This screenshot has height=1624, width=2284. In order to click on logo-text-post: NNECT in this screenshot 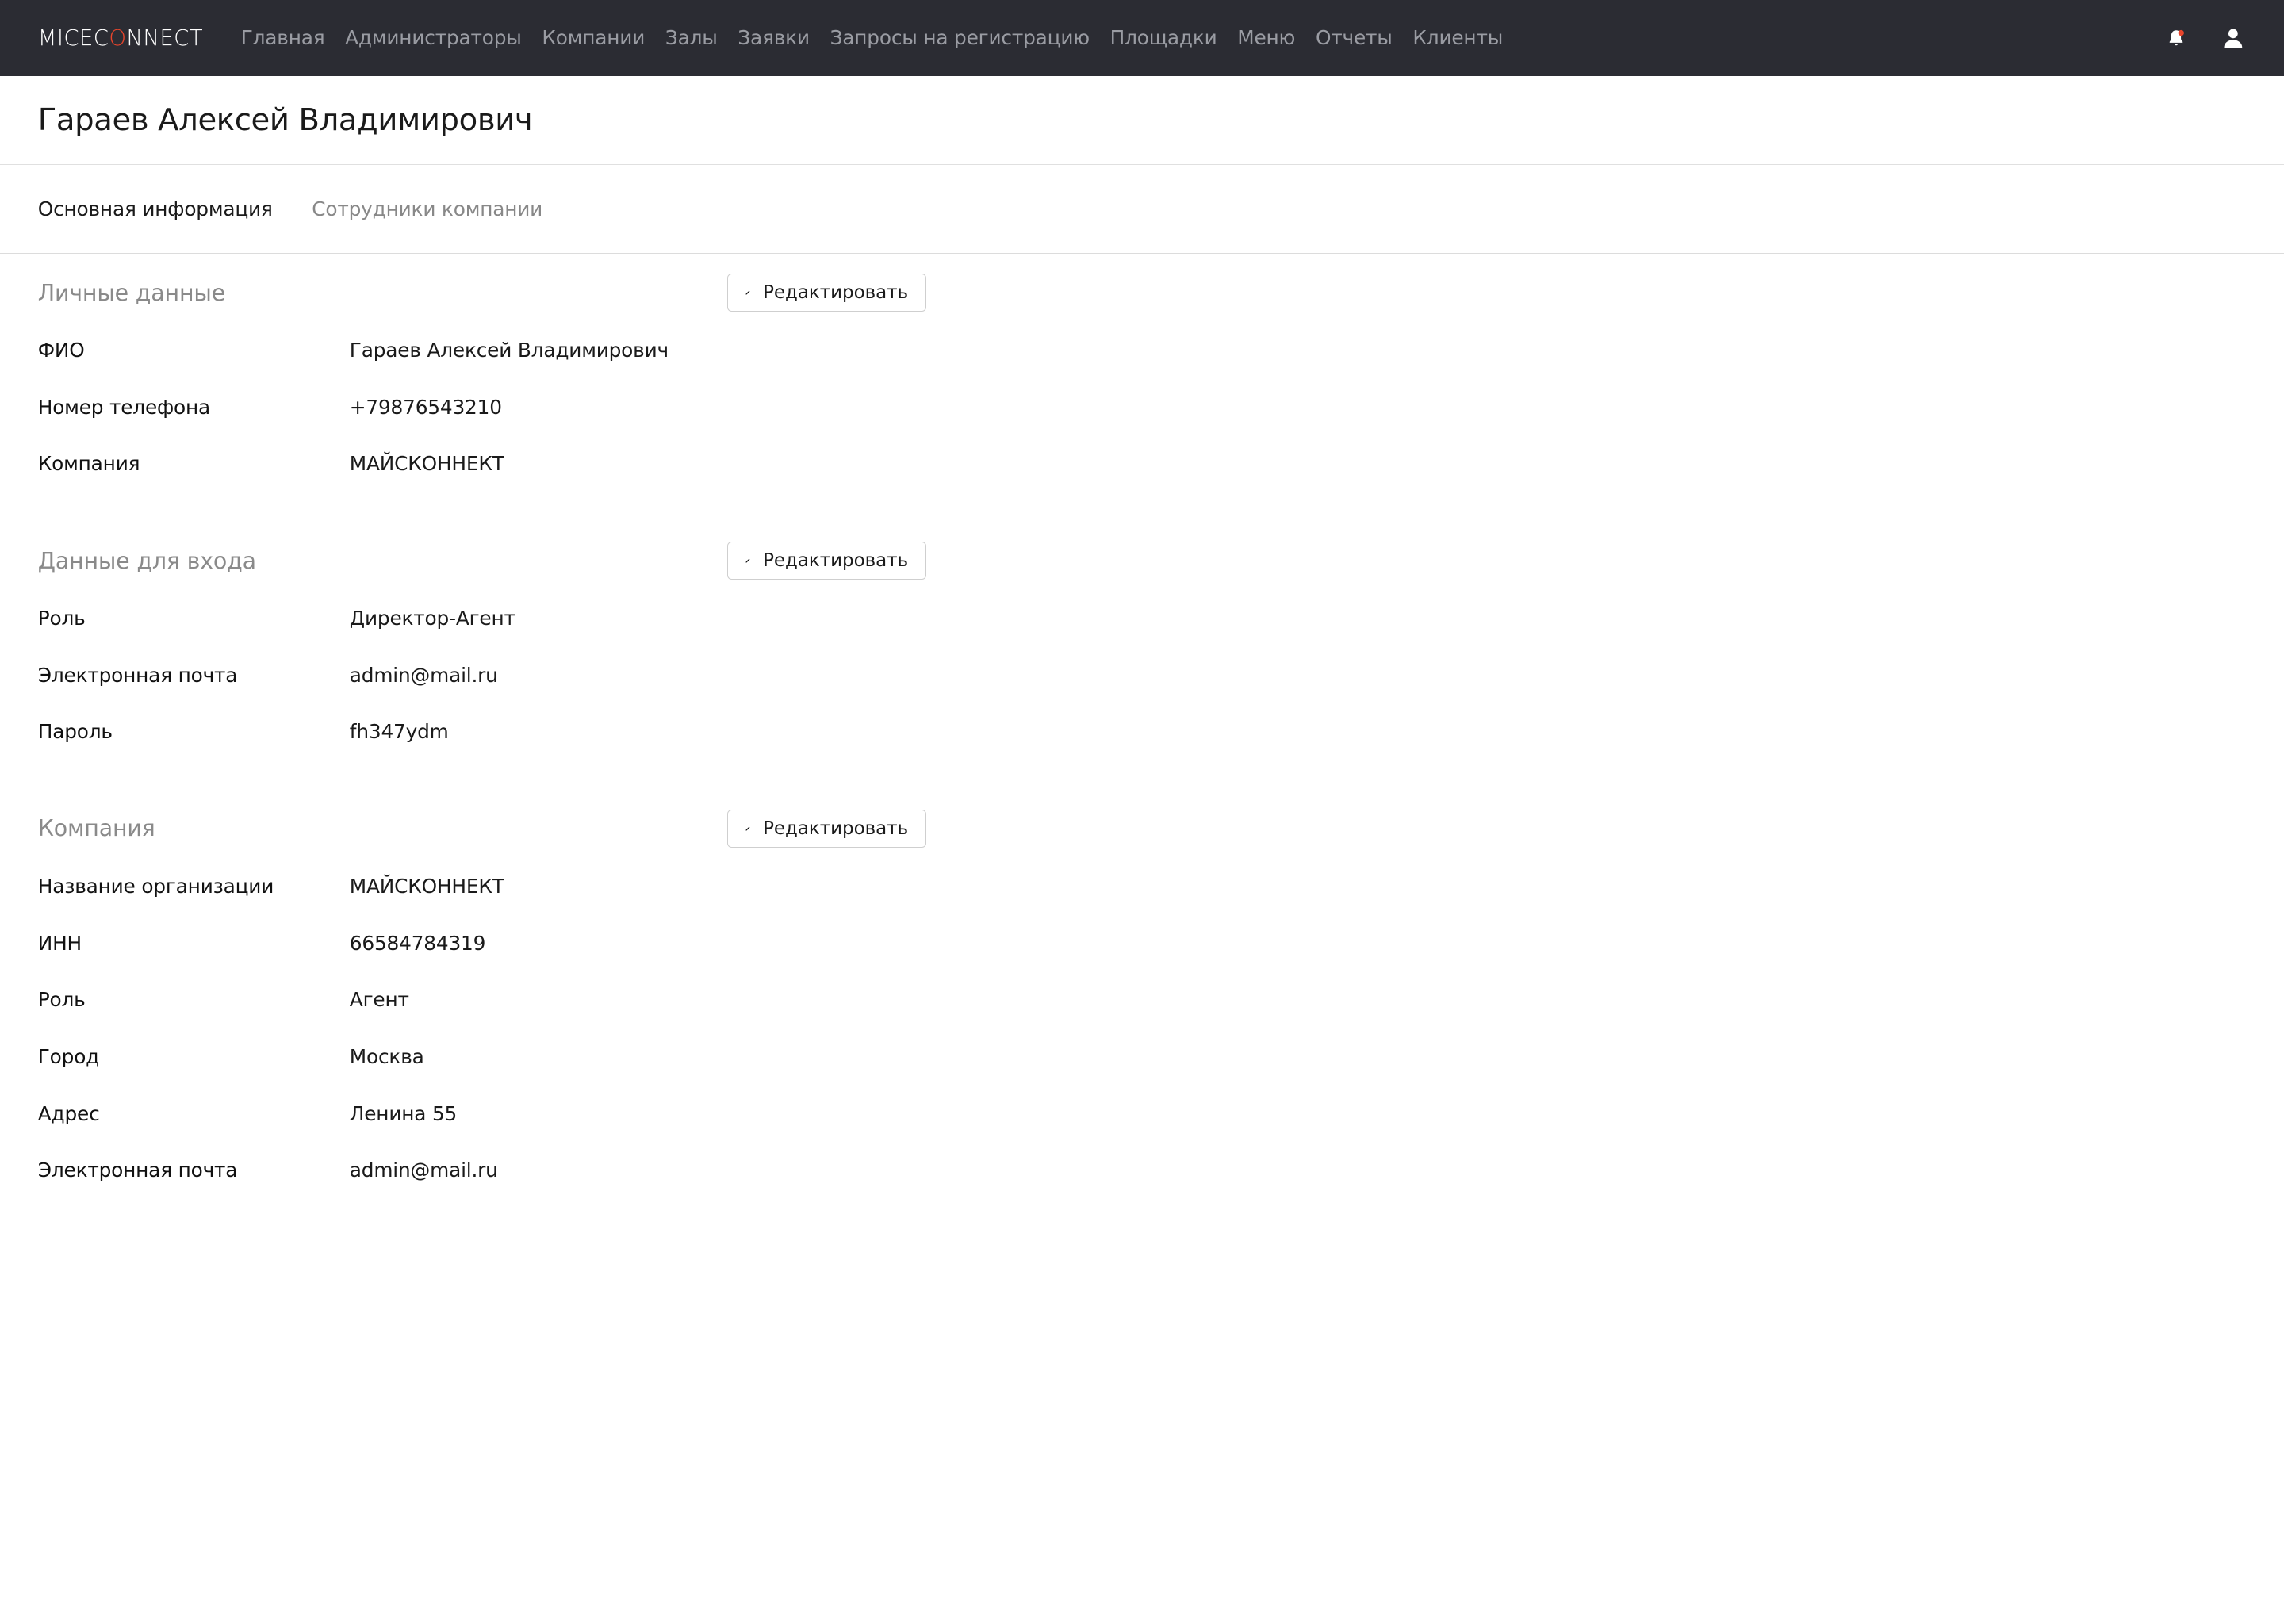, I will do `click(164, 38)`.